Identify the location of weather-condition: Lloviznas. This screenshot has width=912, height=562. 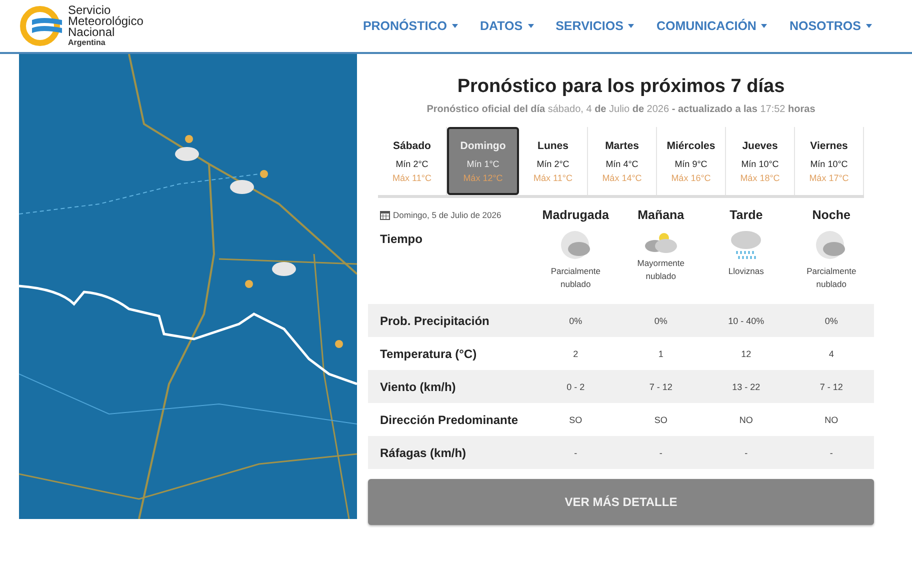
(746, 271).